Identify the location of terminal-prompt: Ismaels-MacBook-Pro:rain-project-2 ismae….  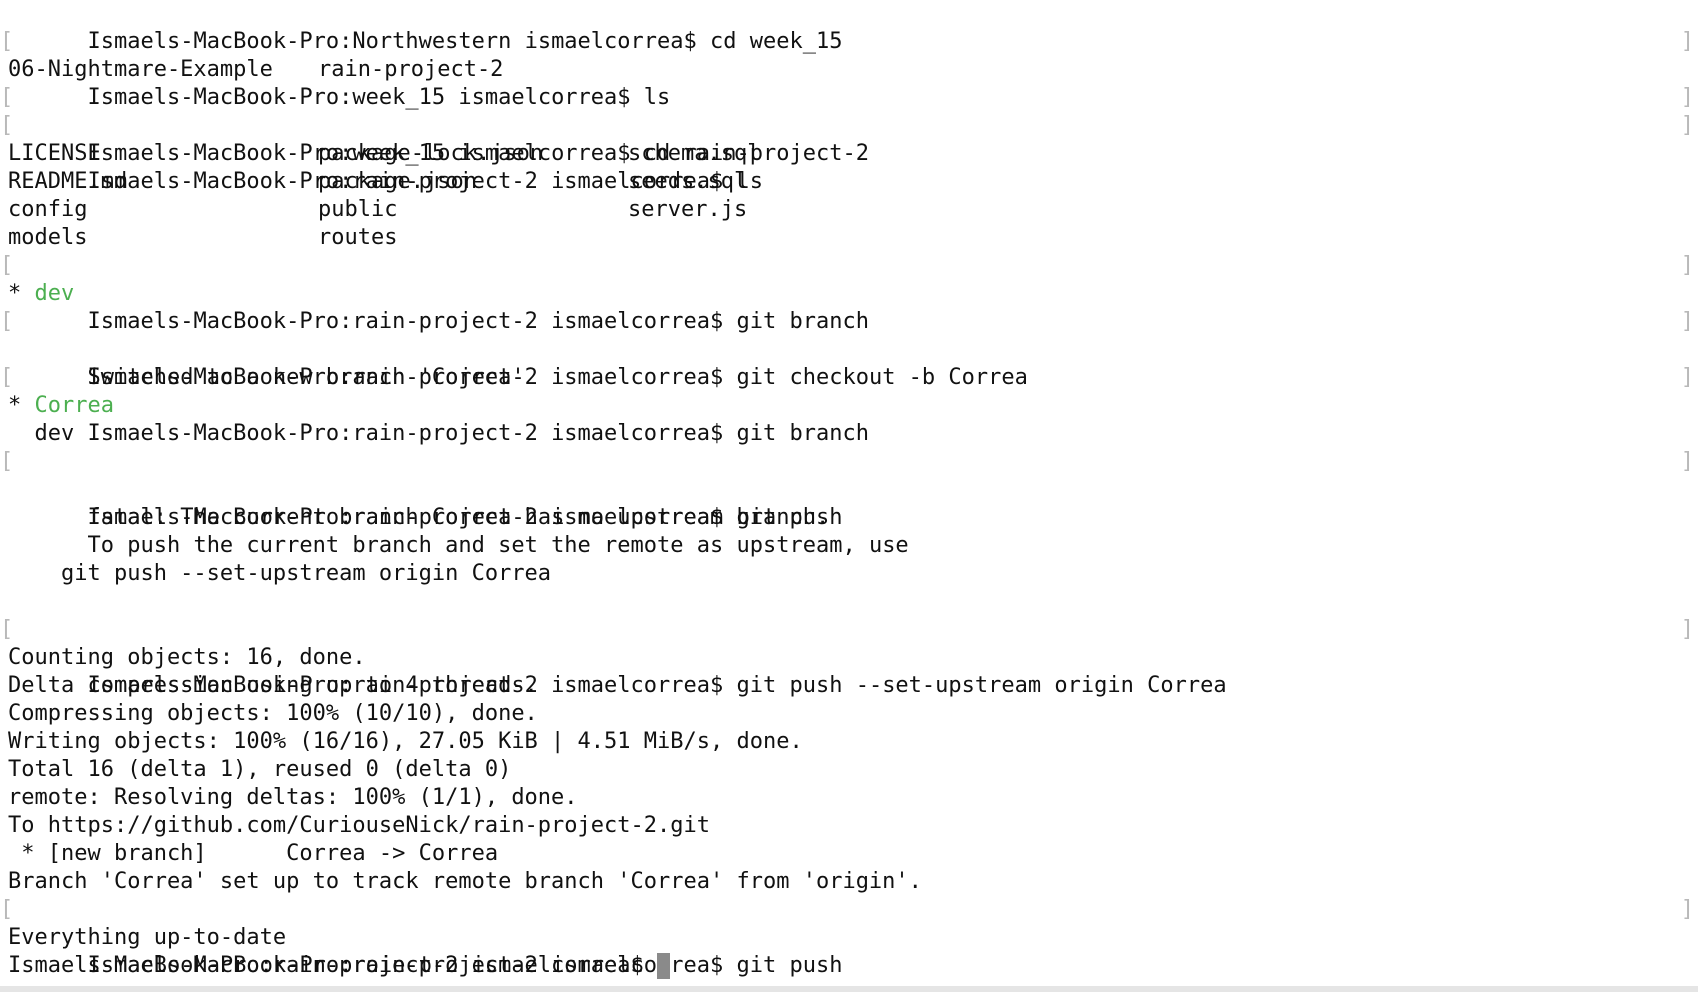
(326, 965).